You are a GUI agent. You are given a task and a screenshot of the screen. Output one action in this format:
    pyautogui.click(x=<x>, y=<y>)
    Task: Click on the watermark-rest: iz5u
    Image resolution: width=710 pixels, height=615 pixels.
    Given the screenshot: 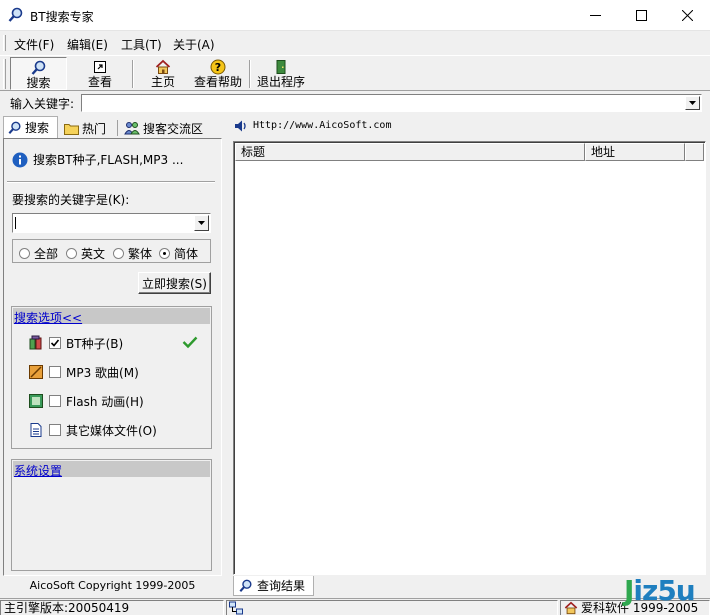 What is the action you would take?
    pyautogui.click(x=664, y=590)
    